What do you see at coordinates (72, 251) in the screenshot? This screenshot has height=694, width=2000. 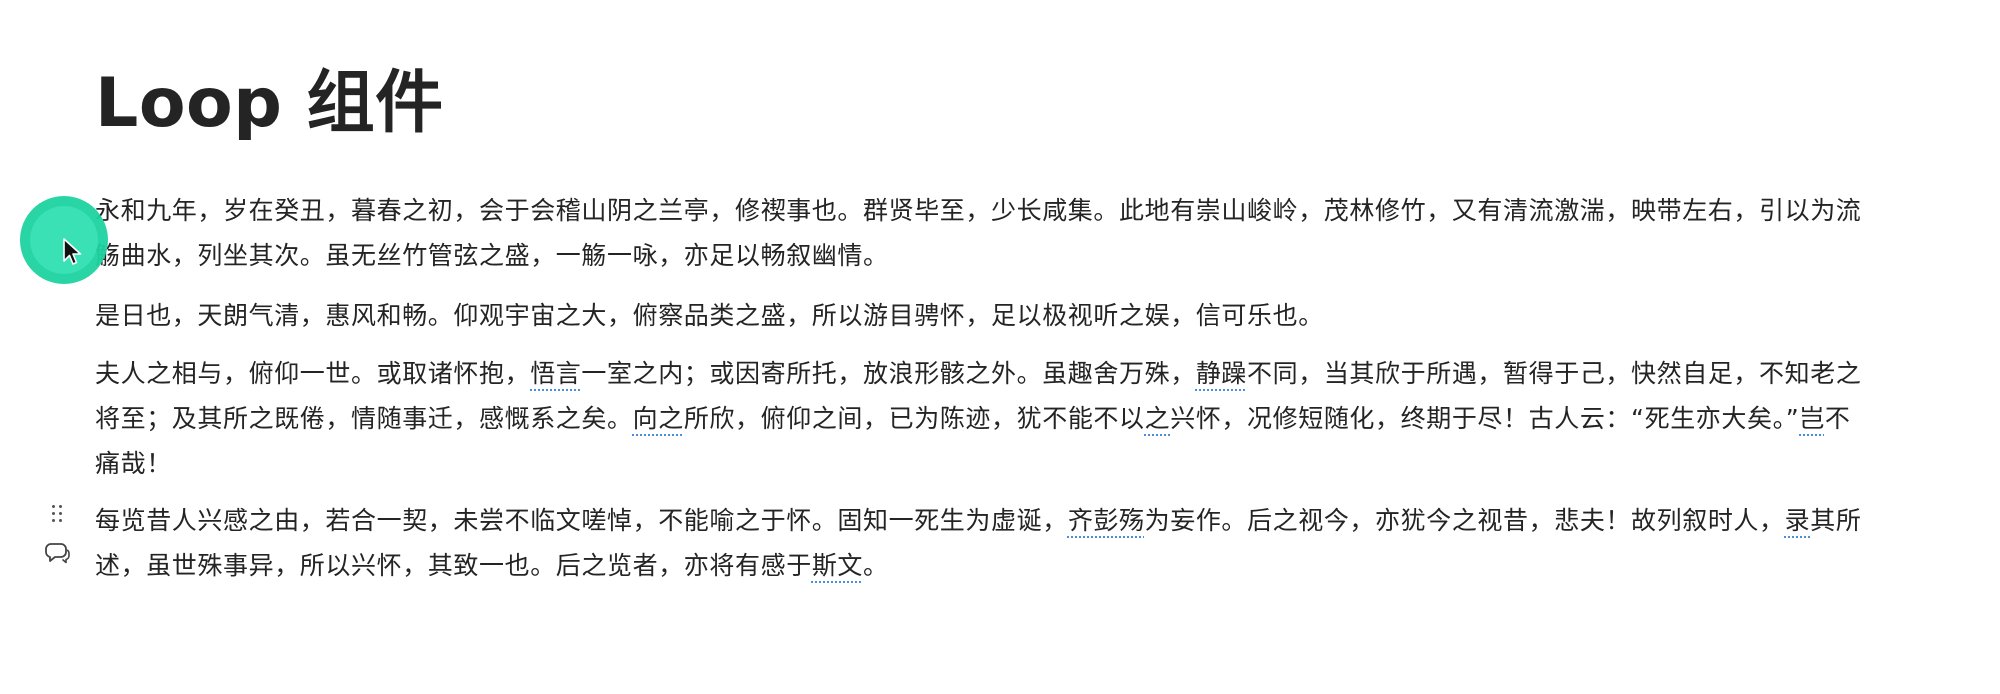 I see `mouse-pointer-icon` at bounding box center [72, 251].